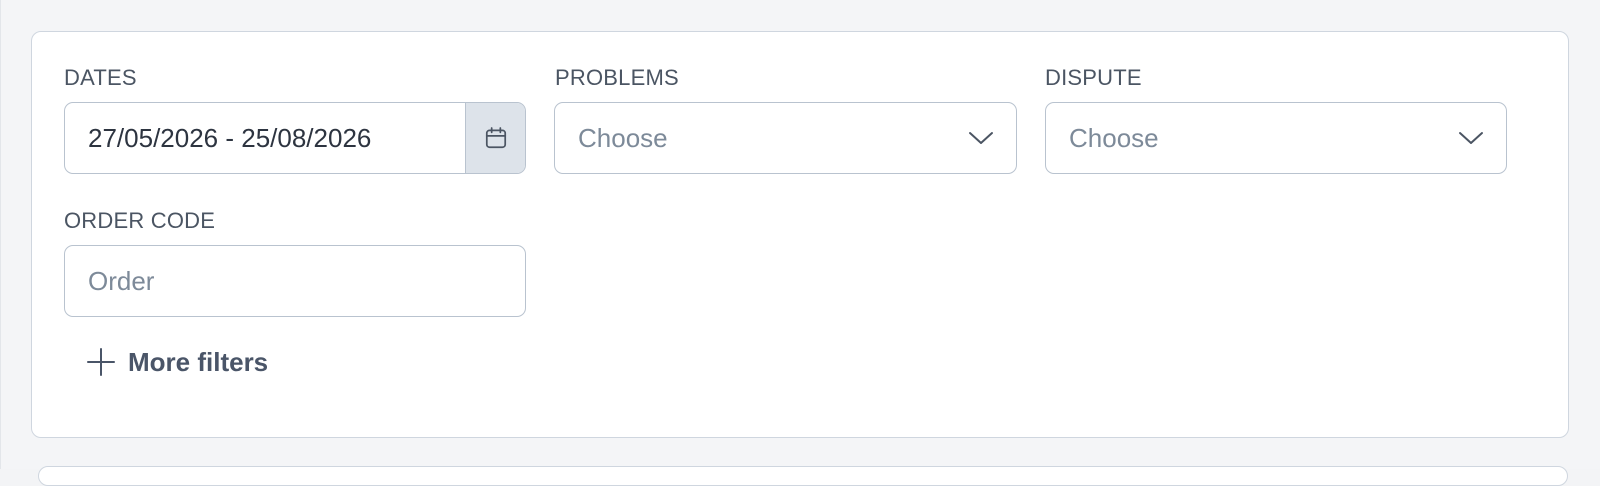  Describe the element at coordinates (1093, 77) in the screenshot. I see `dispute-label: DISPUTE` at that location.